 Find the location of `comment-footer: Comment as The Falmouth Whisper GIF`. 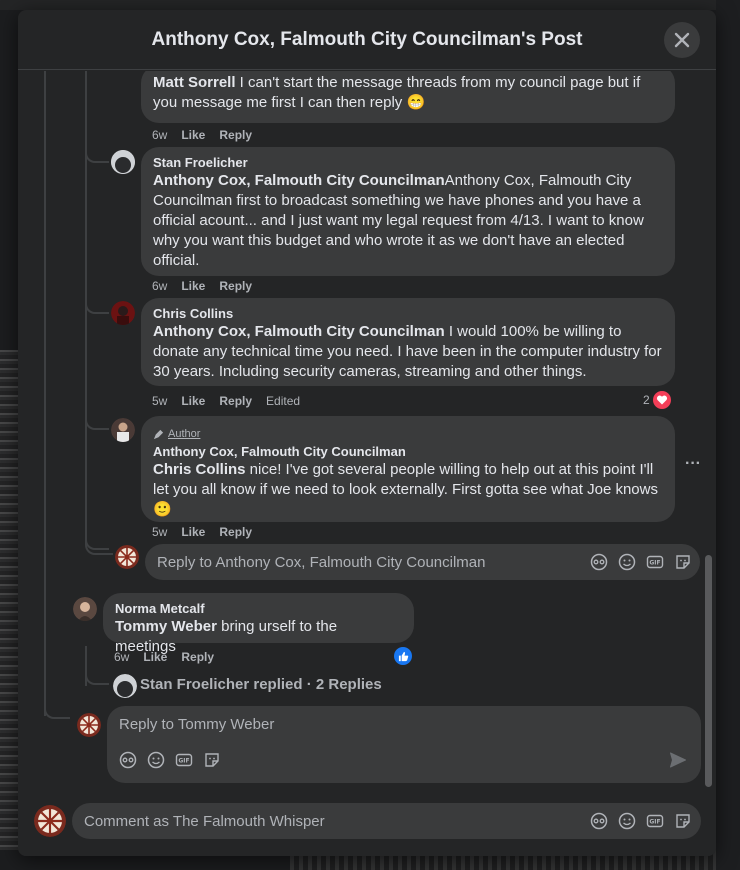

comment-footer: Comment as The Falmouth Whisper GIF is located at coordinates (367, 826).